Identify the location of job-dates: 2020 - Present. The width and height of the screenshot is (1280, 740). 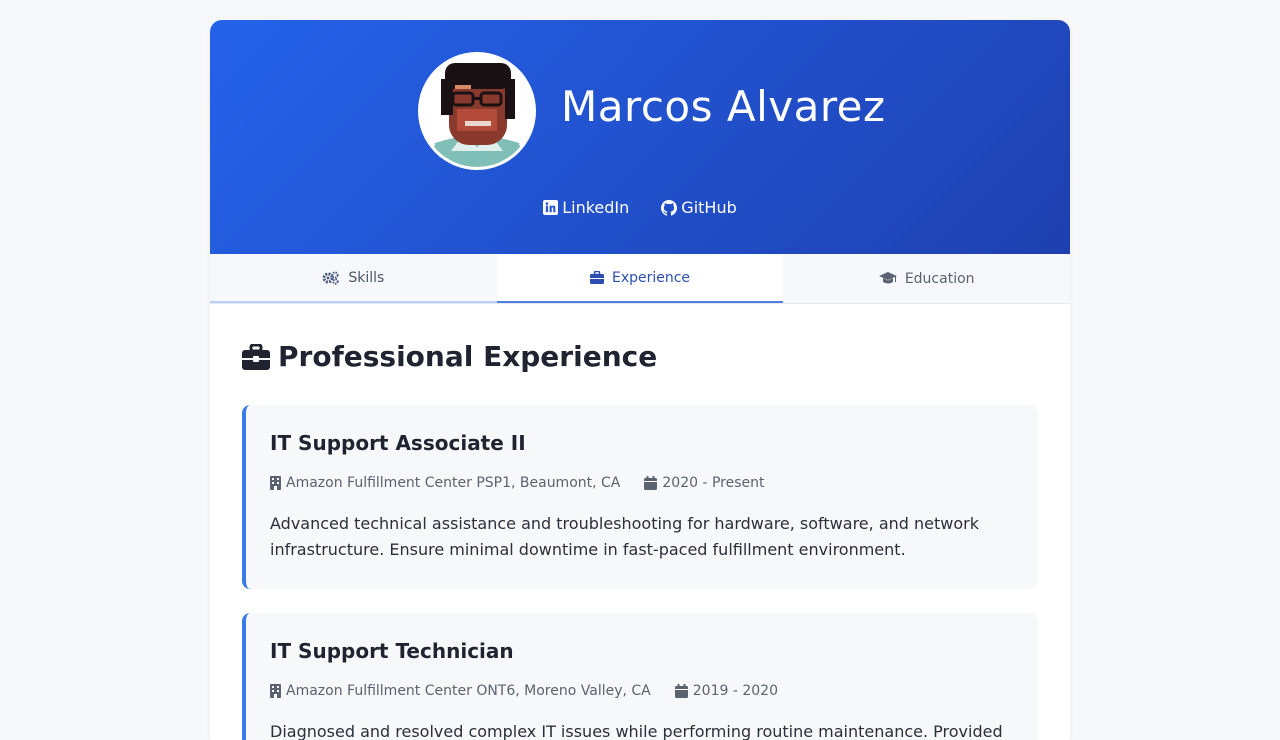
(704, 483).